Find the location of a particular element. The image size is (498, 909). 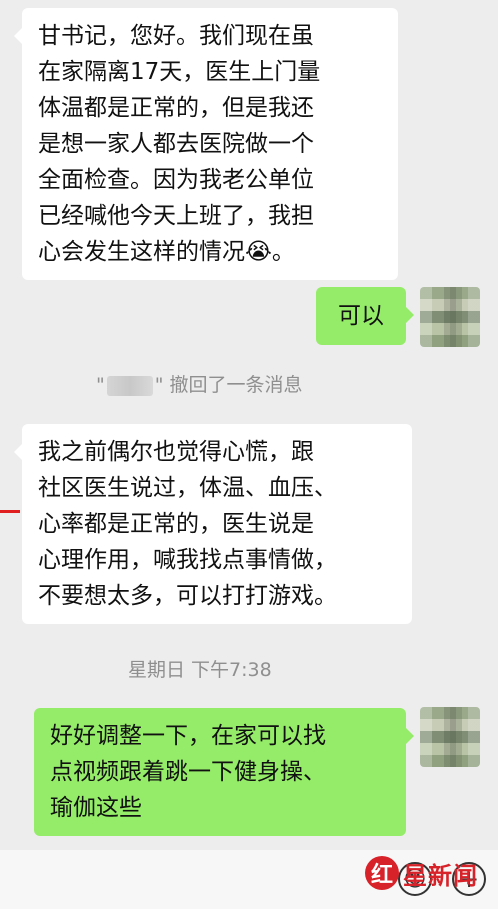

watermark-logo: 红 星新闻 is located at coordinates (421, 873).